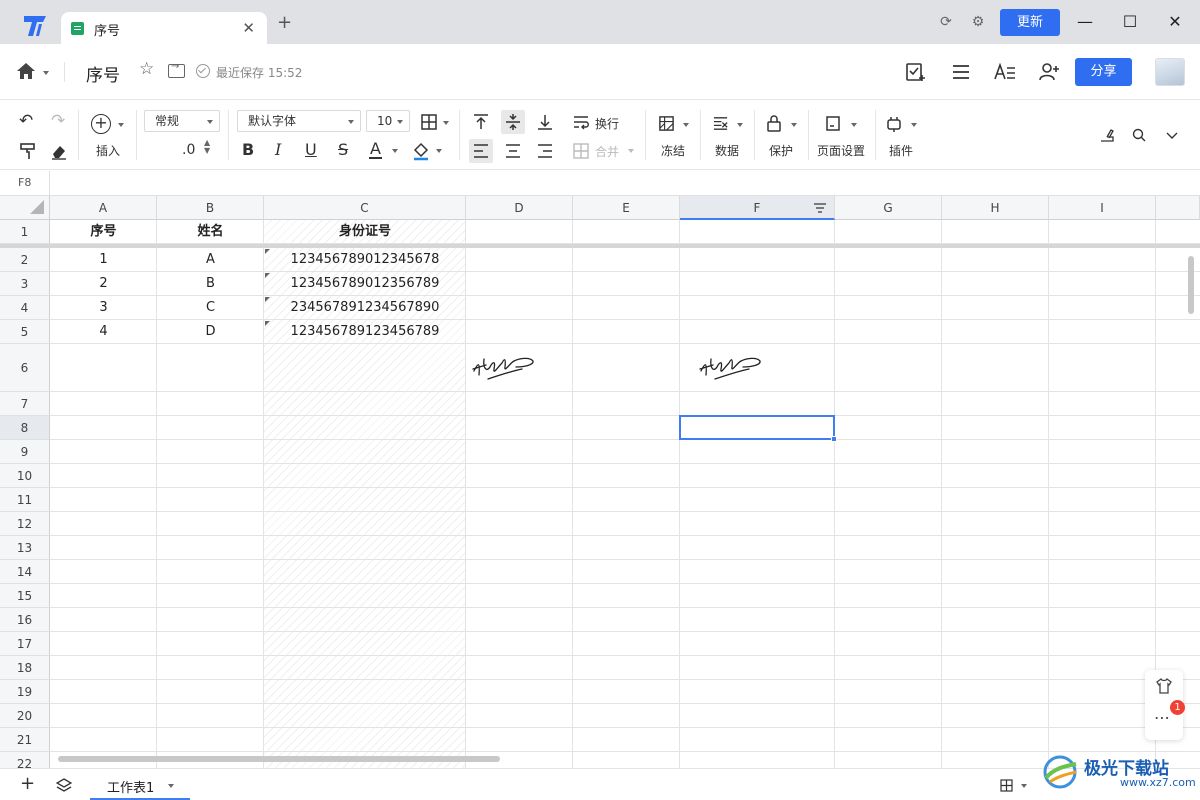 The image size is (1200, 800). What do you see at coordinates (25, 668) in the screenshot?
I see `row-header-18: 18` at bounding box center [25, 668].